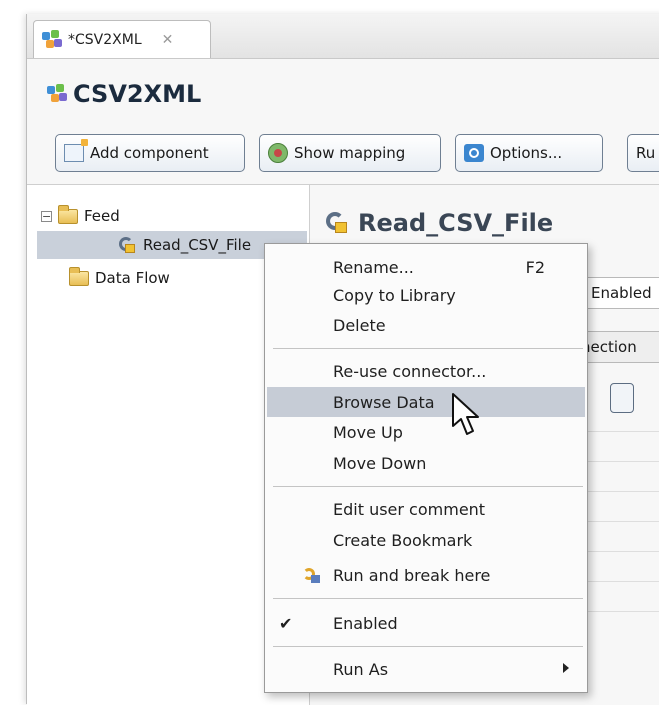 This screenshot has width=659, height=705. Describe the element at coordinates (609, 347) in the screenshot. I see `tab-connection-label: nection` at that location.